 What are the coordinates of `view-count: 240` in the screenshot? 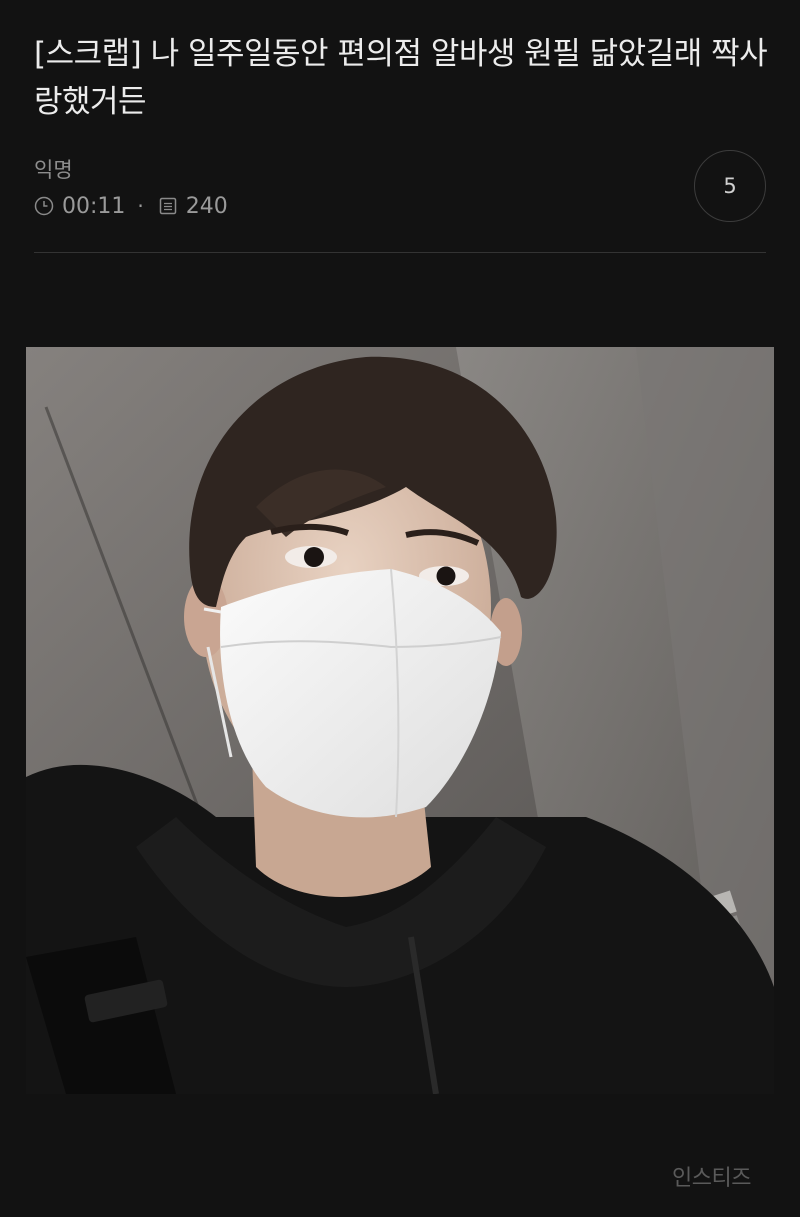 It's located at (206, 206).